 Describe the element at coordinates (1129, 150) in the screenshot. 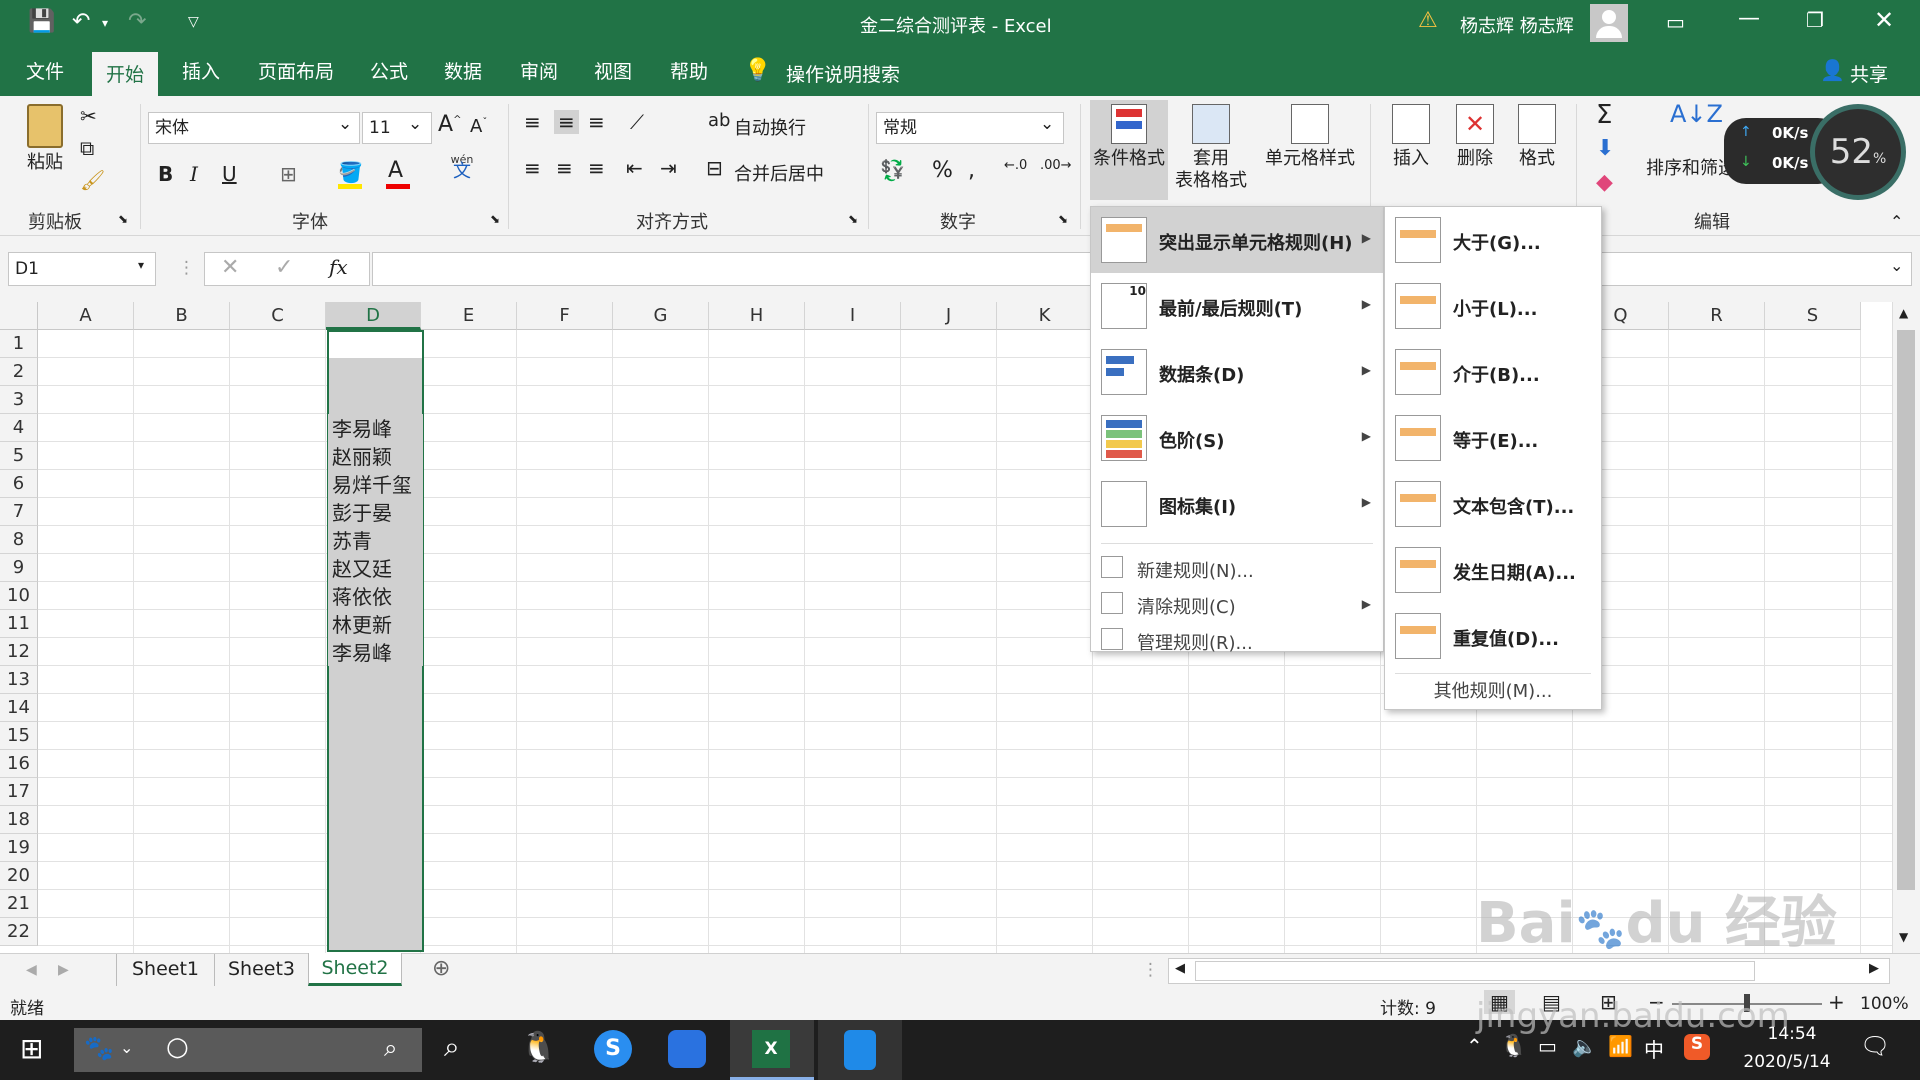

I see `conditional-format-button: 条件格式` at that location.